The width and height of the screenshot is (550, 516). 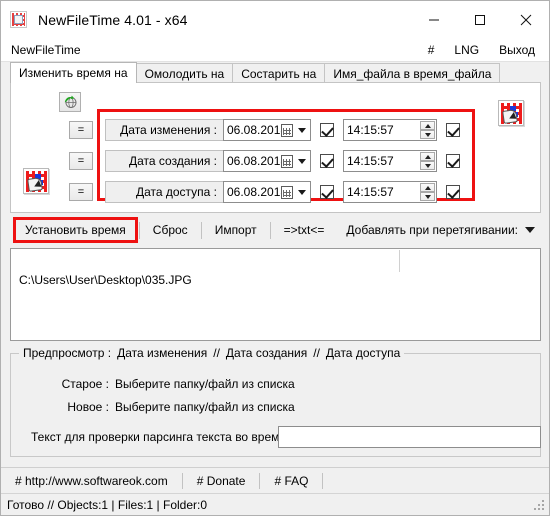 What do you see at coordinates (370, 192) in the screenshot?
I see `time-value-accessed: 14:15:57` at bounding box center [370, 192].